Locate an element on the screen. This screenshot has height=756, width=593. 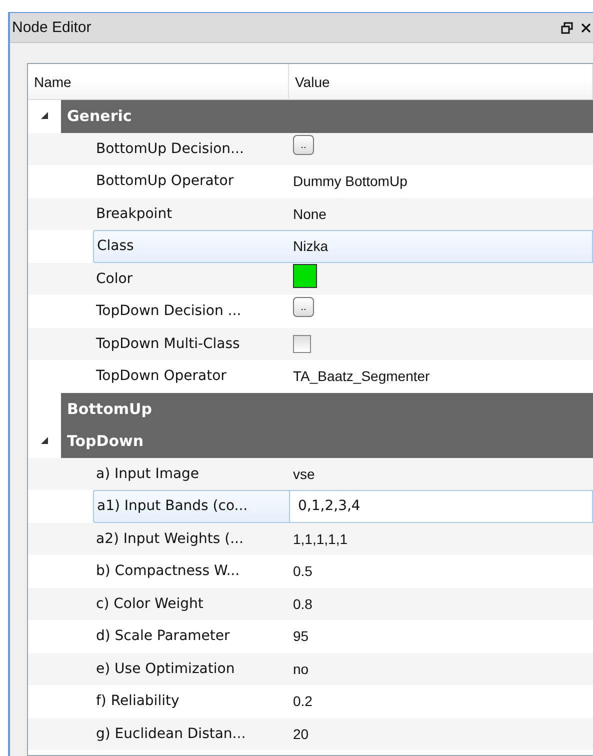
property-name: e) Use Optimization is located at coordinates (191, 668).